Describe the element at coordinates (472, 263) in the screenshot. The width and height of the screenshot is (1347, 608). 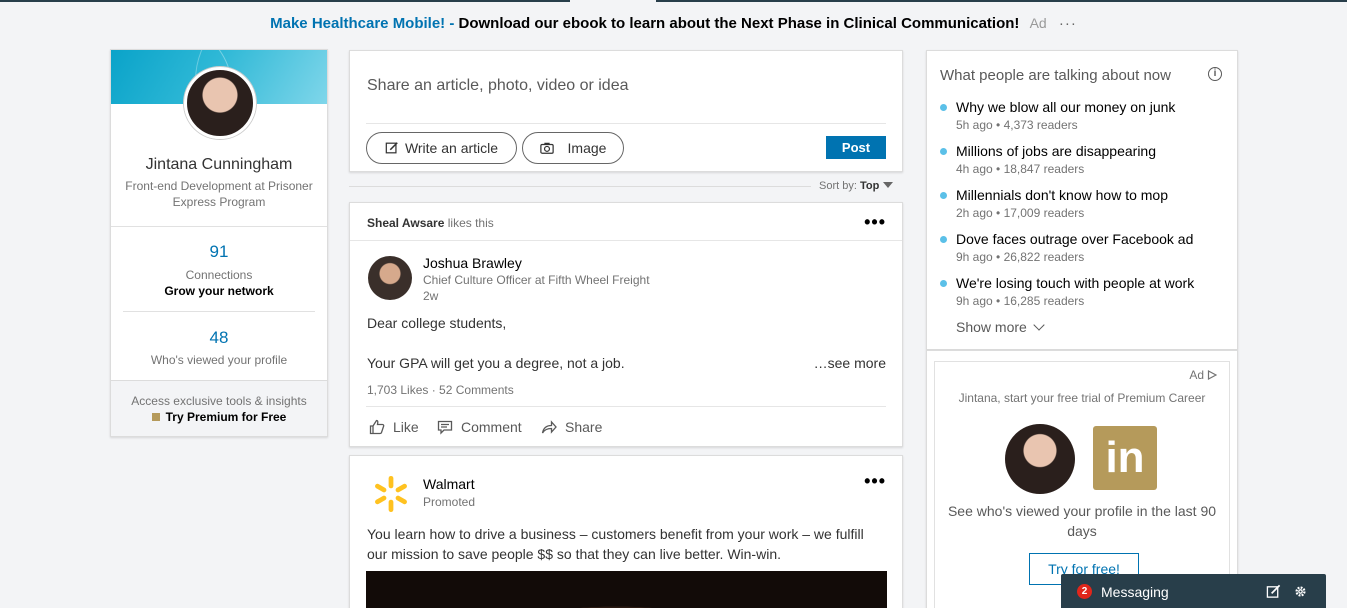
I see `author-name: Joshua Brawley` at that location.